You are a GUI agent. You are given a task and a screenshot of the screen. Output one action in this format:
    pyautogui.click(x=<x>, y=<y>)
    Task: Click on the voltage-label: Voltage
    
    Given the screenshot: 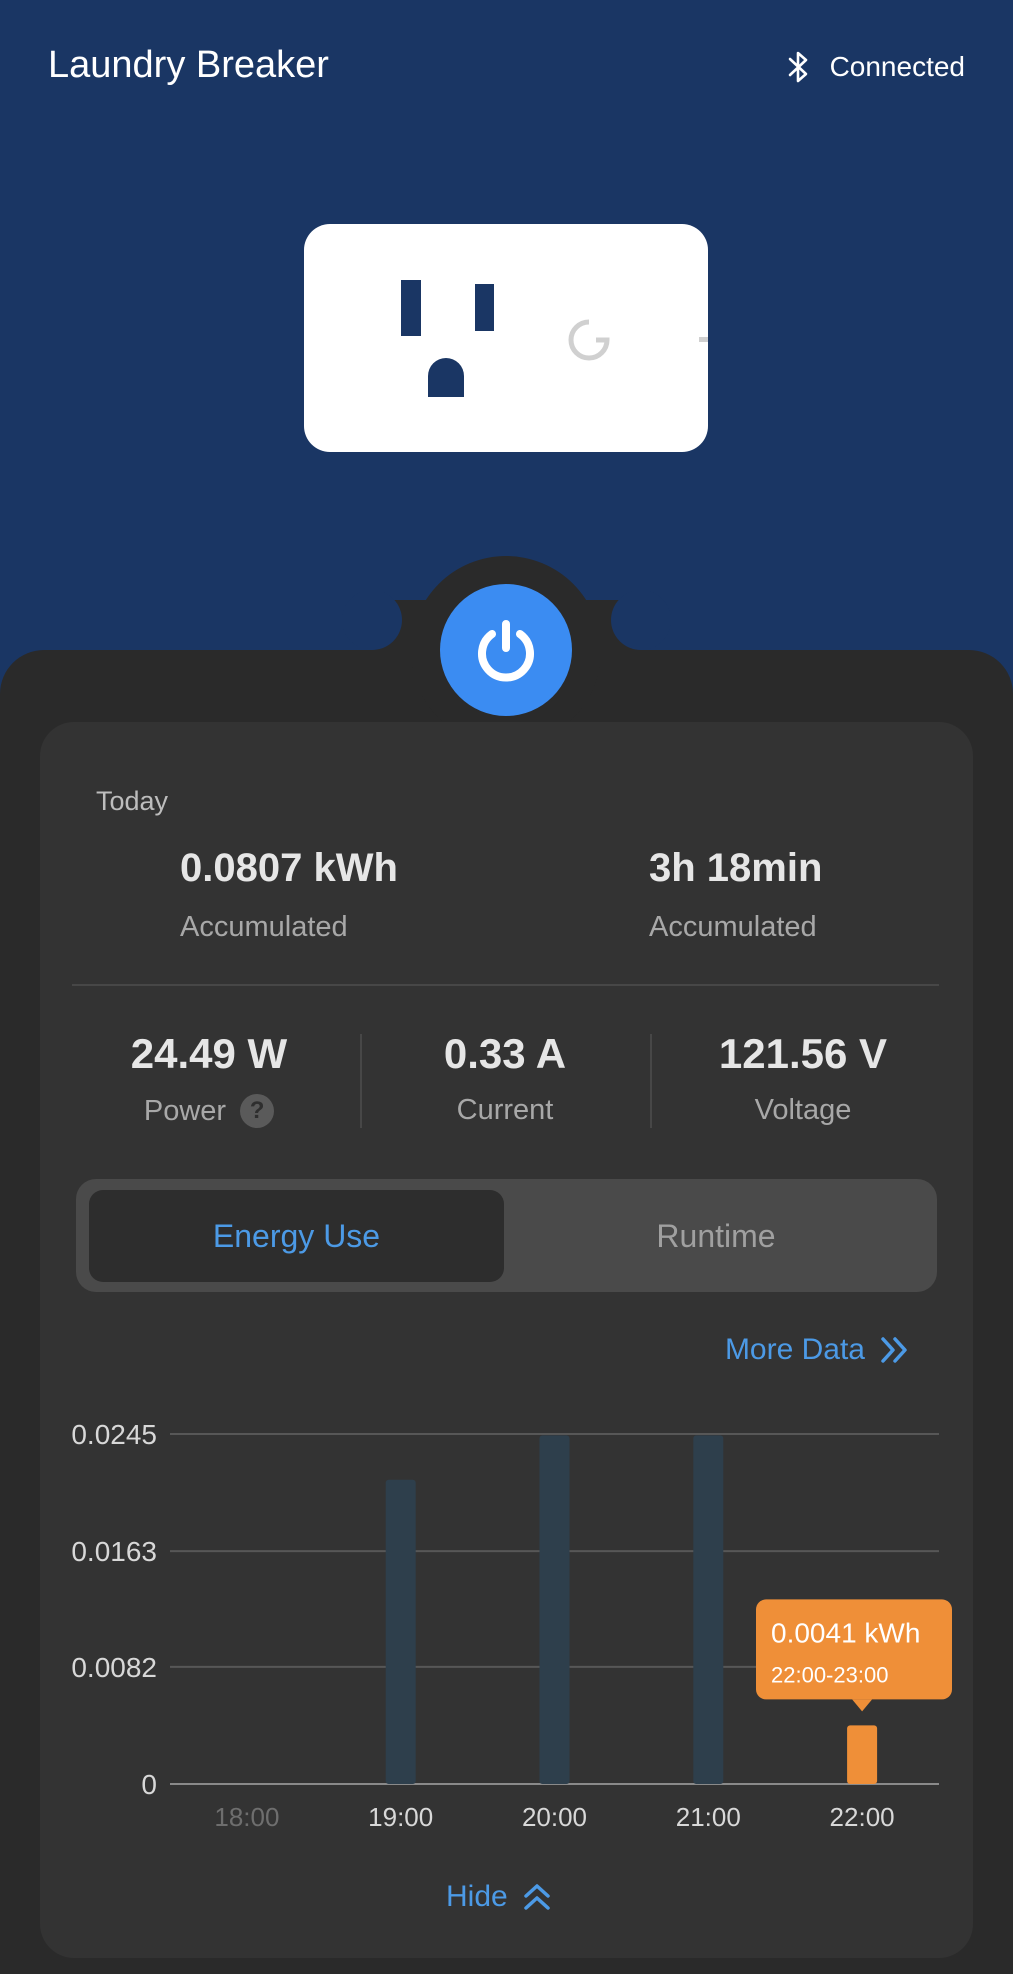 What is the action you would take?
    pyautogui.click(x=803, y=1110)
    